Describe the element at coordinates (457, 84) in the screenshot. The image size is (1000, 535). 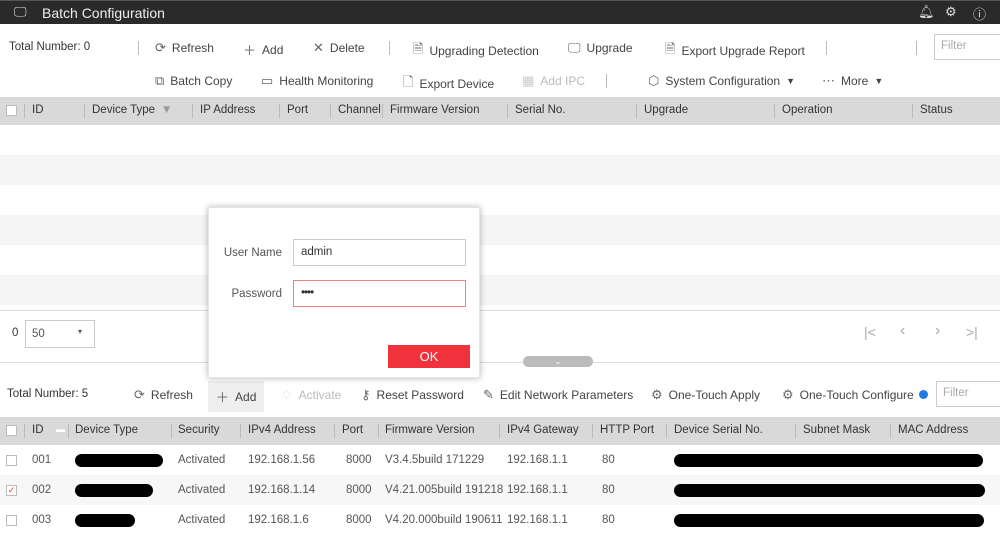
I see `export-device-label: Export Device` at that location.